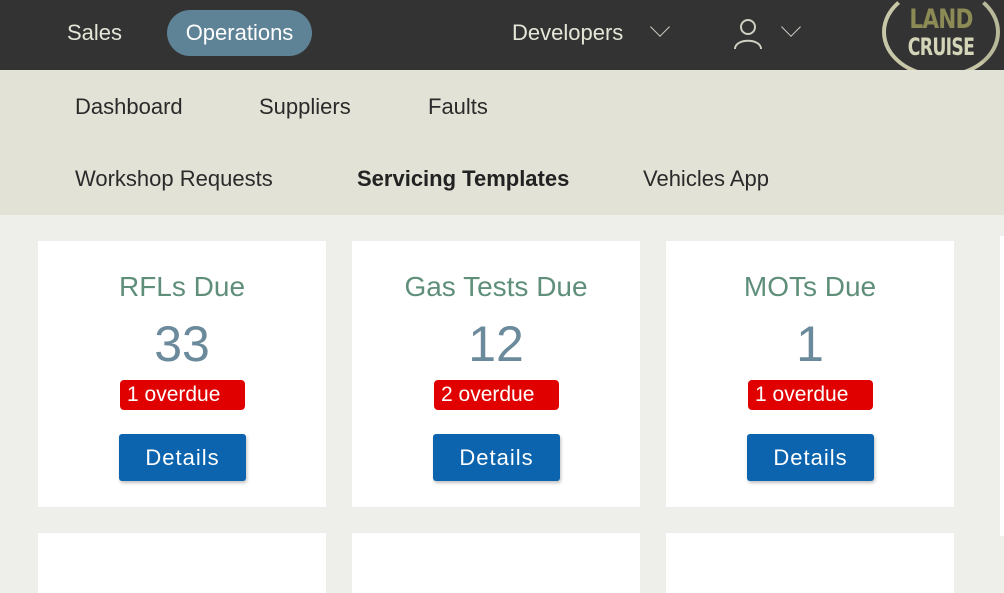  Describe the element at coordinates (182, 374) in the screenshot. I see `card-rfls-due: RFLs Due 33 1 overdue Details` at that location.